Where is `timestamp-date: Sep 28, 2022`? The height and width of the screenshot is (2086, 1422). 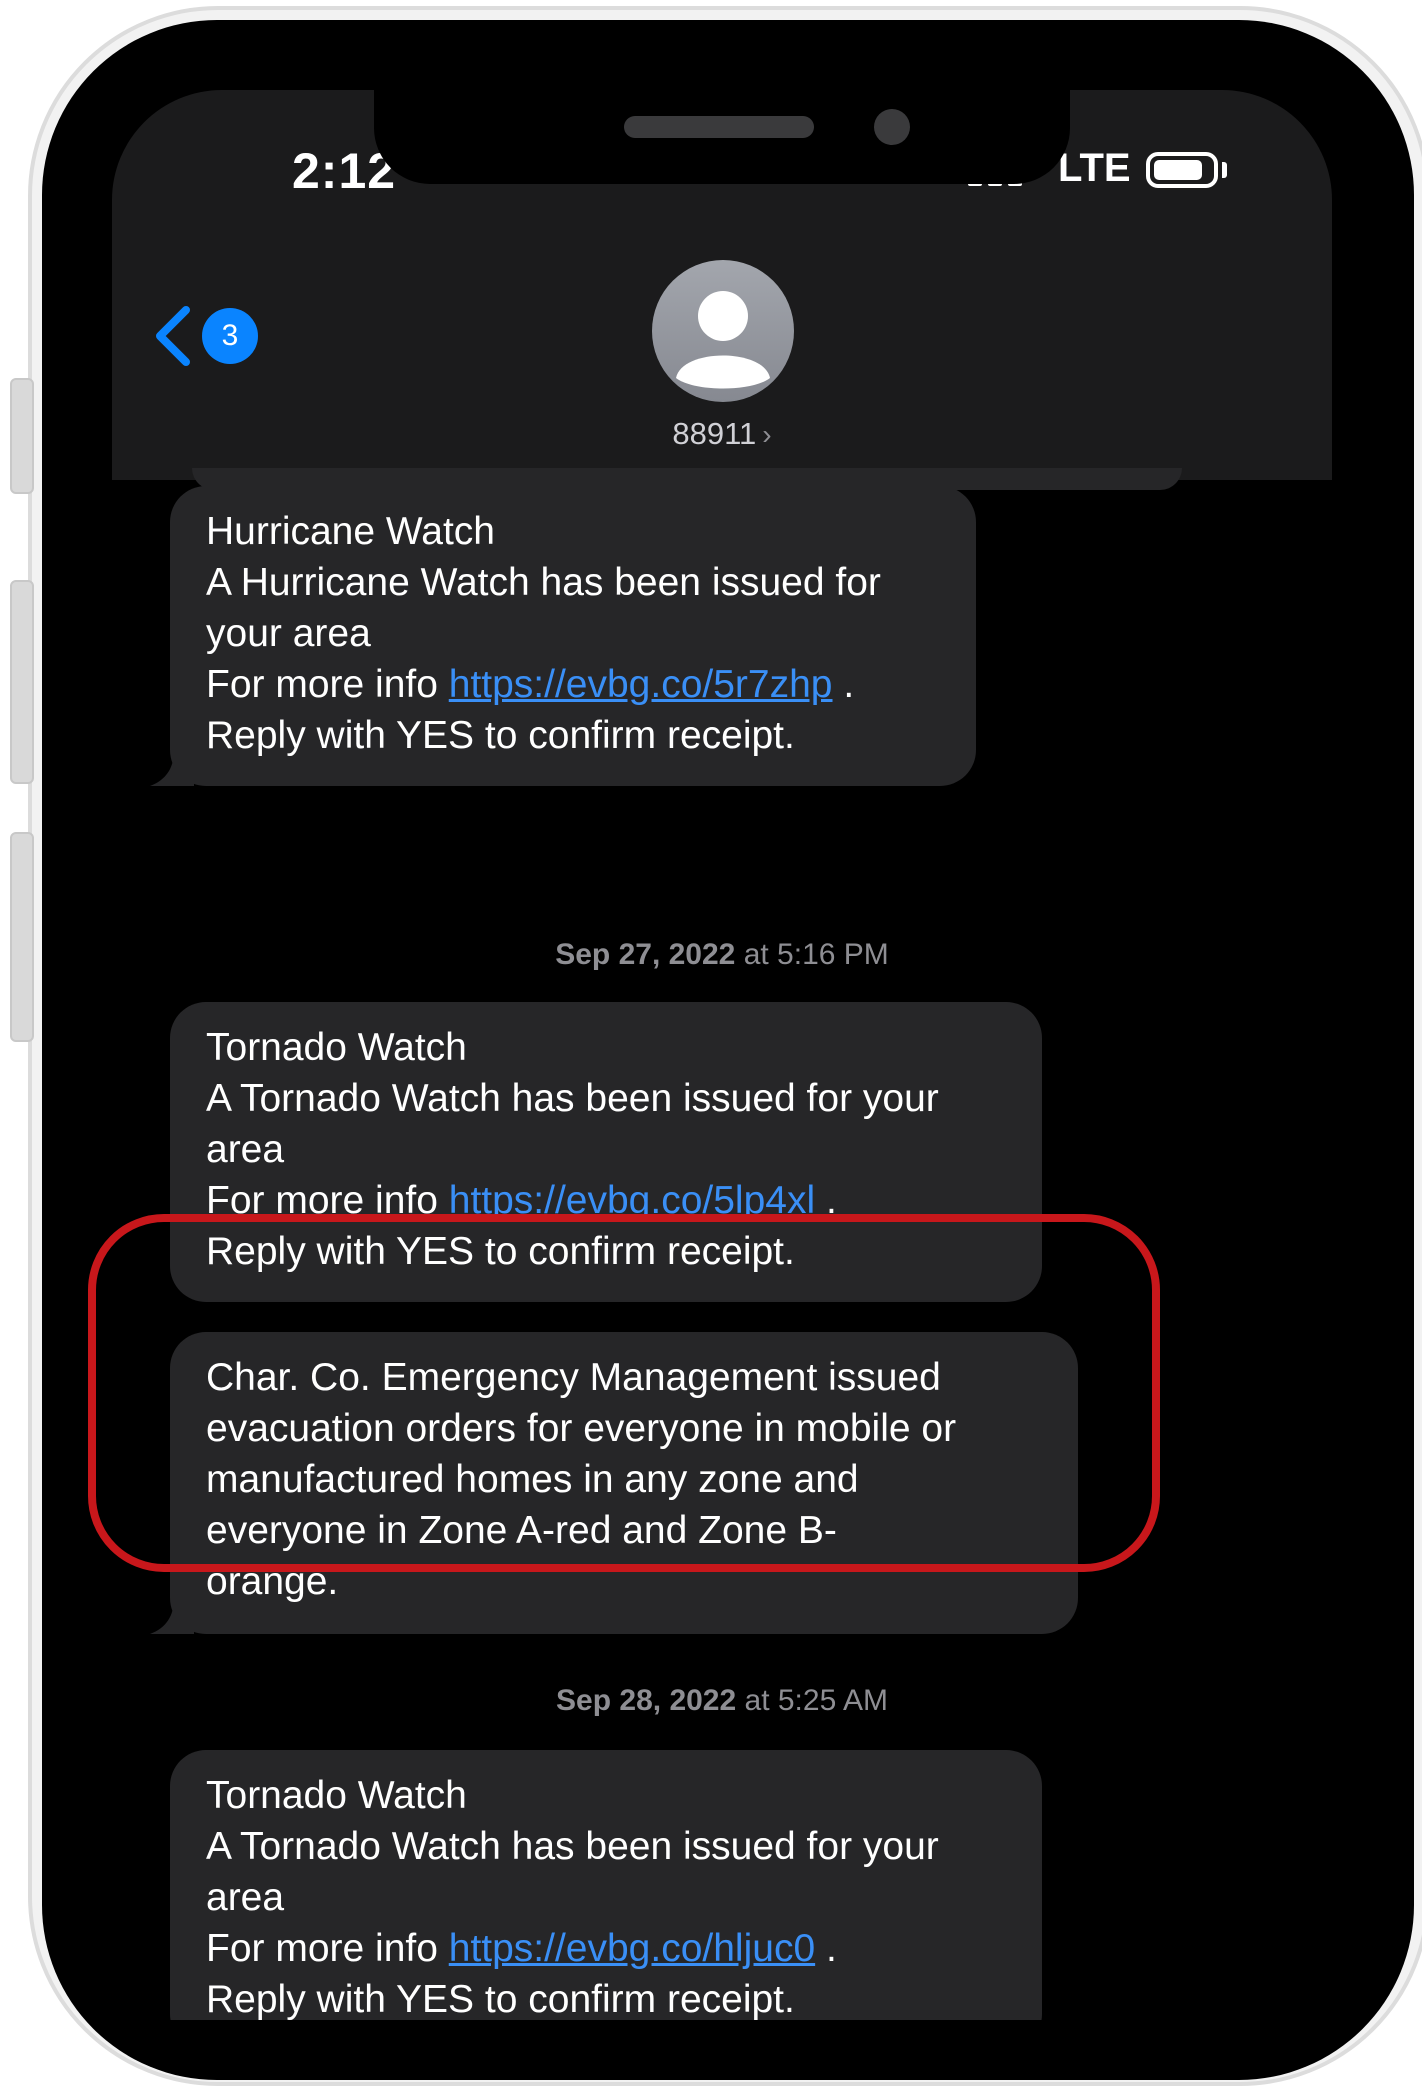 timestamp-date: Sep 28, 2022 is located at coordinates (646, 1700).